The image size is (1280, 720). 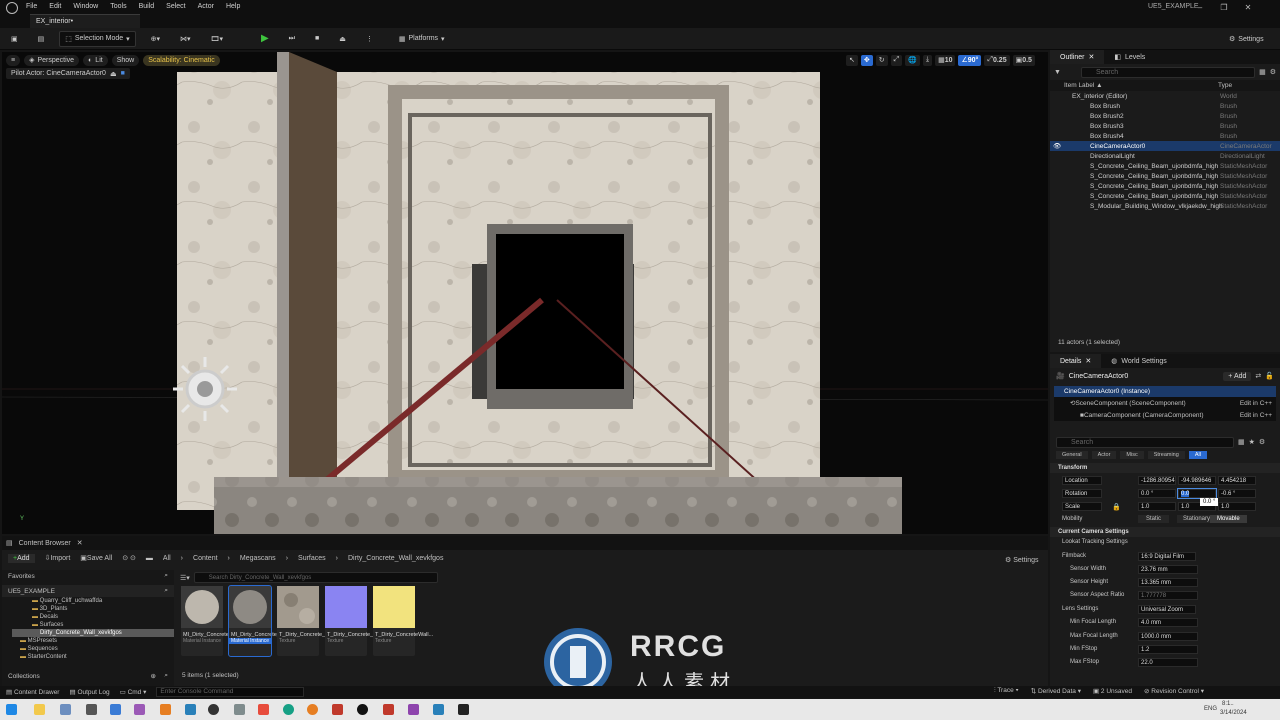 What do you see at coordinates (1168, 72) in the screenshot?
I see `outliner-search-input: Search` at bounding box center [1168, 72].